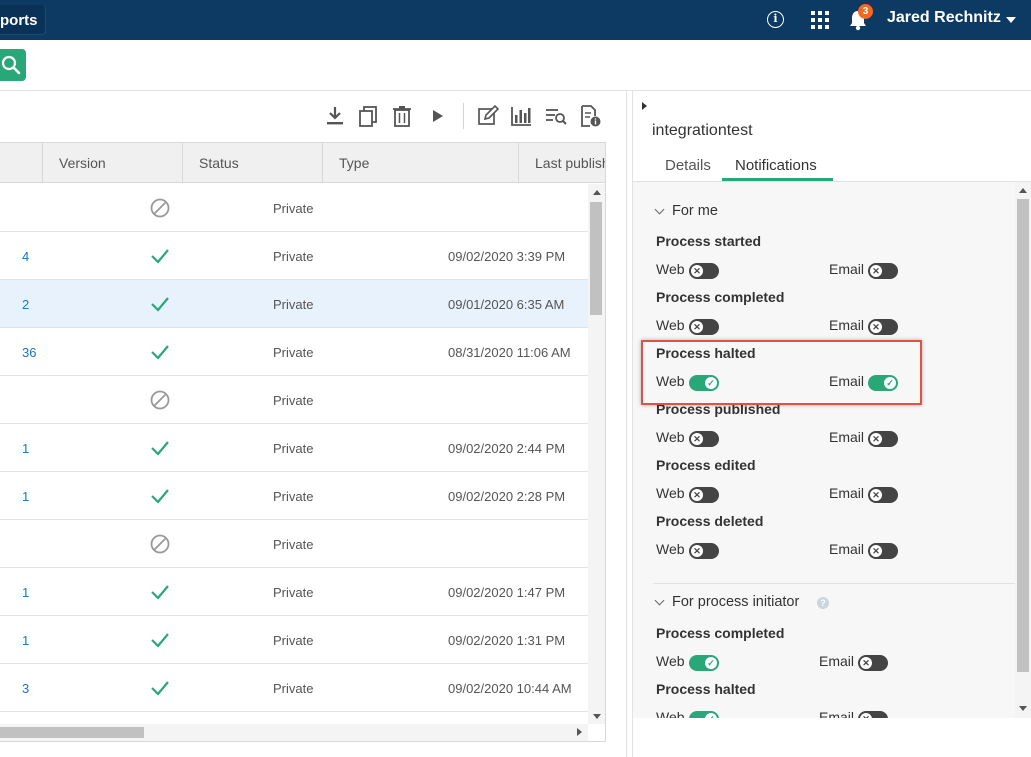 The width and height of the screenshot is (1031, 757). What do you see at coordinates (23, 20) in the screenshot?
I see `reports-tab: ports` at bounding box center [23, 20].